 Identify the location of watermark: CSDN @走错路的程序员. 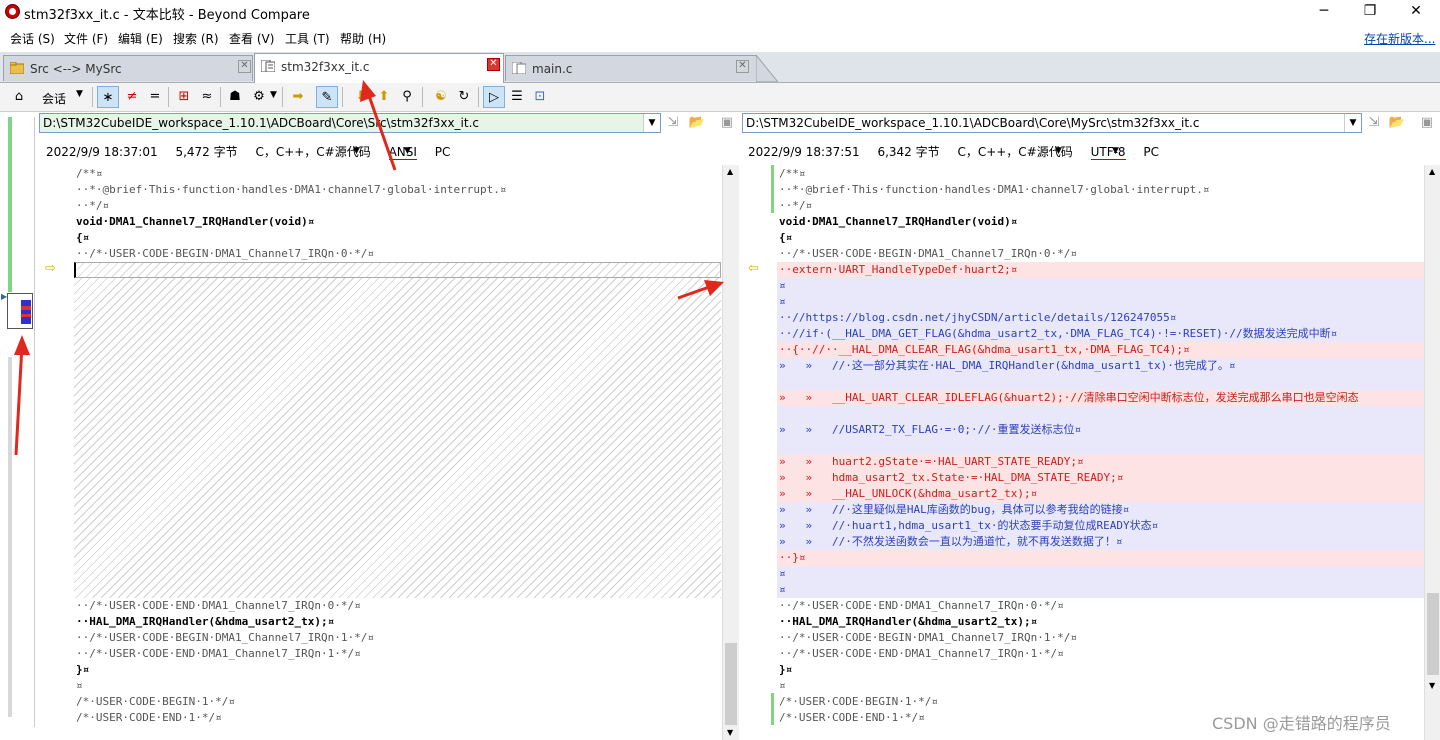
(1301, 723).